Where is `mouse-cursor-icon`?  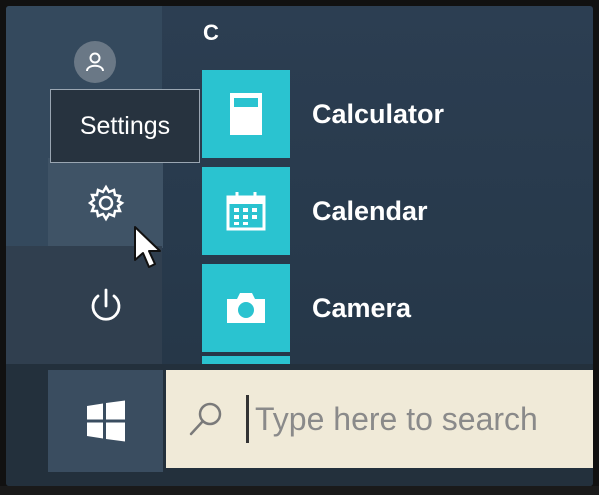 mouse-cursor-icon is located at coordinates (147, 247).